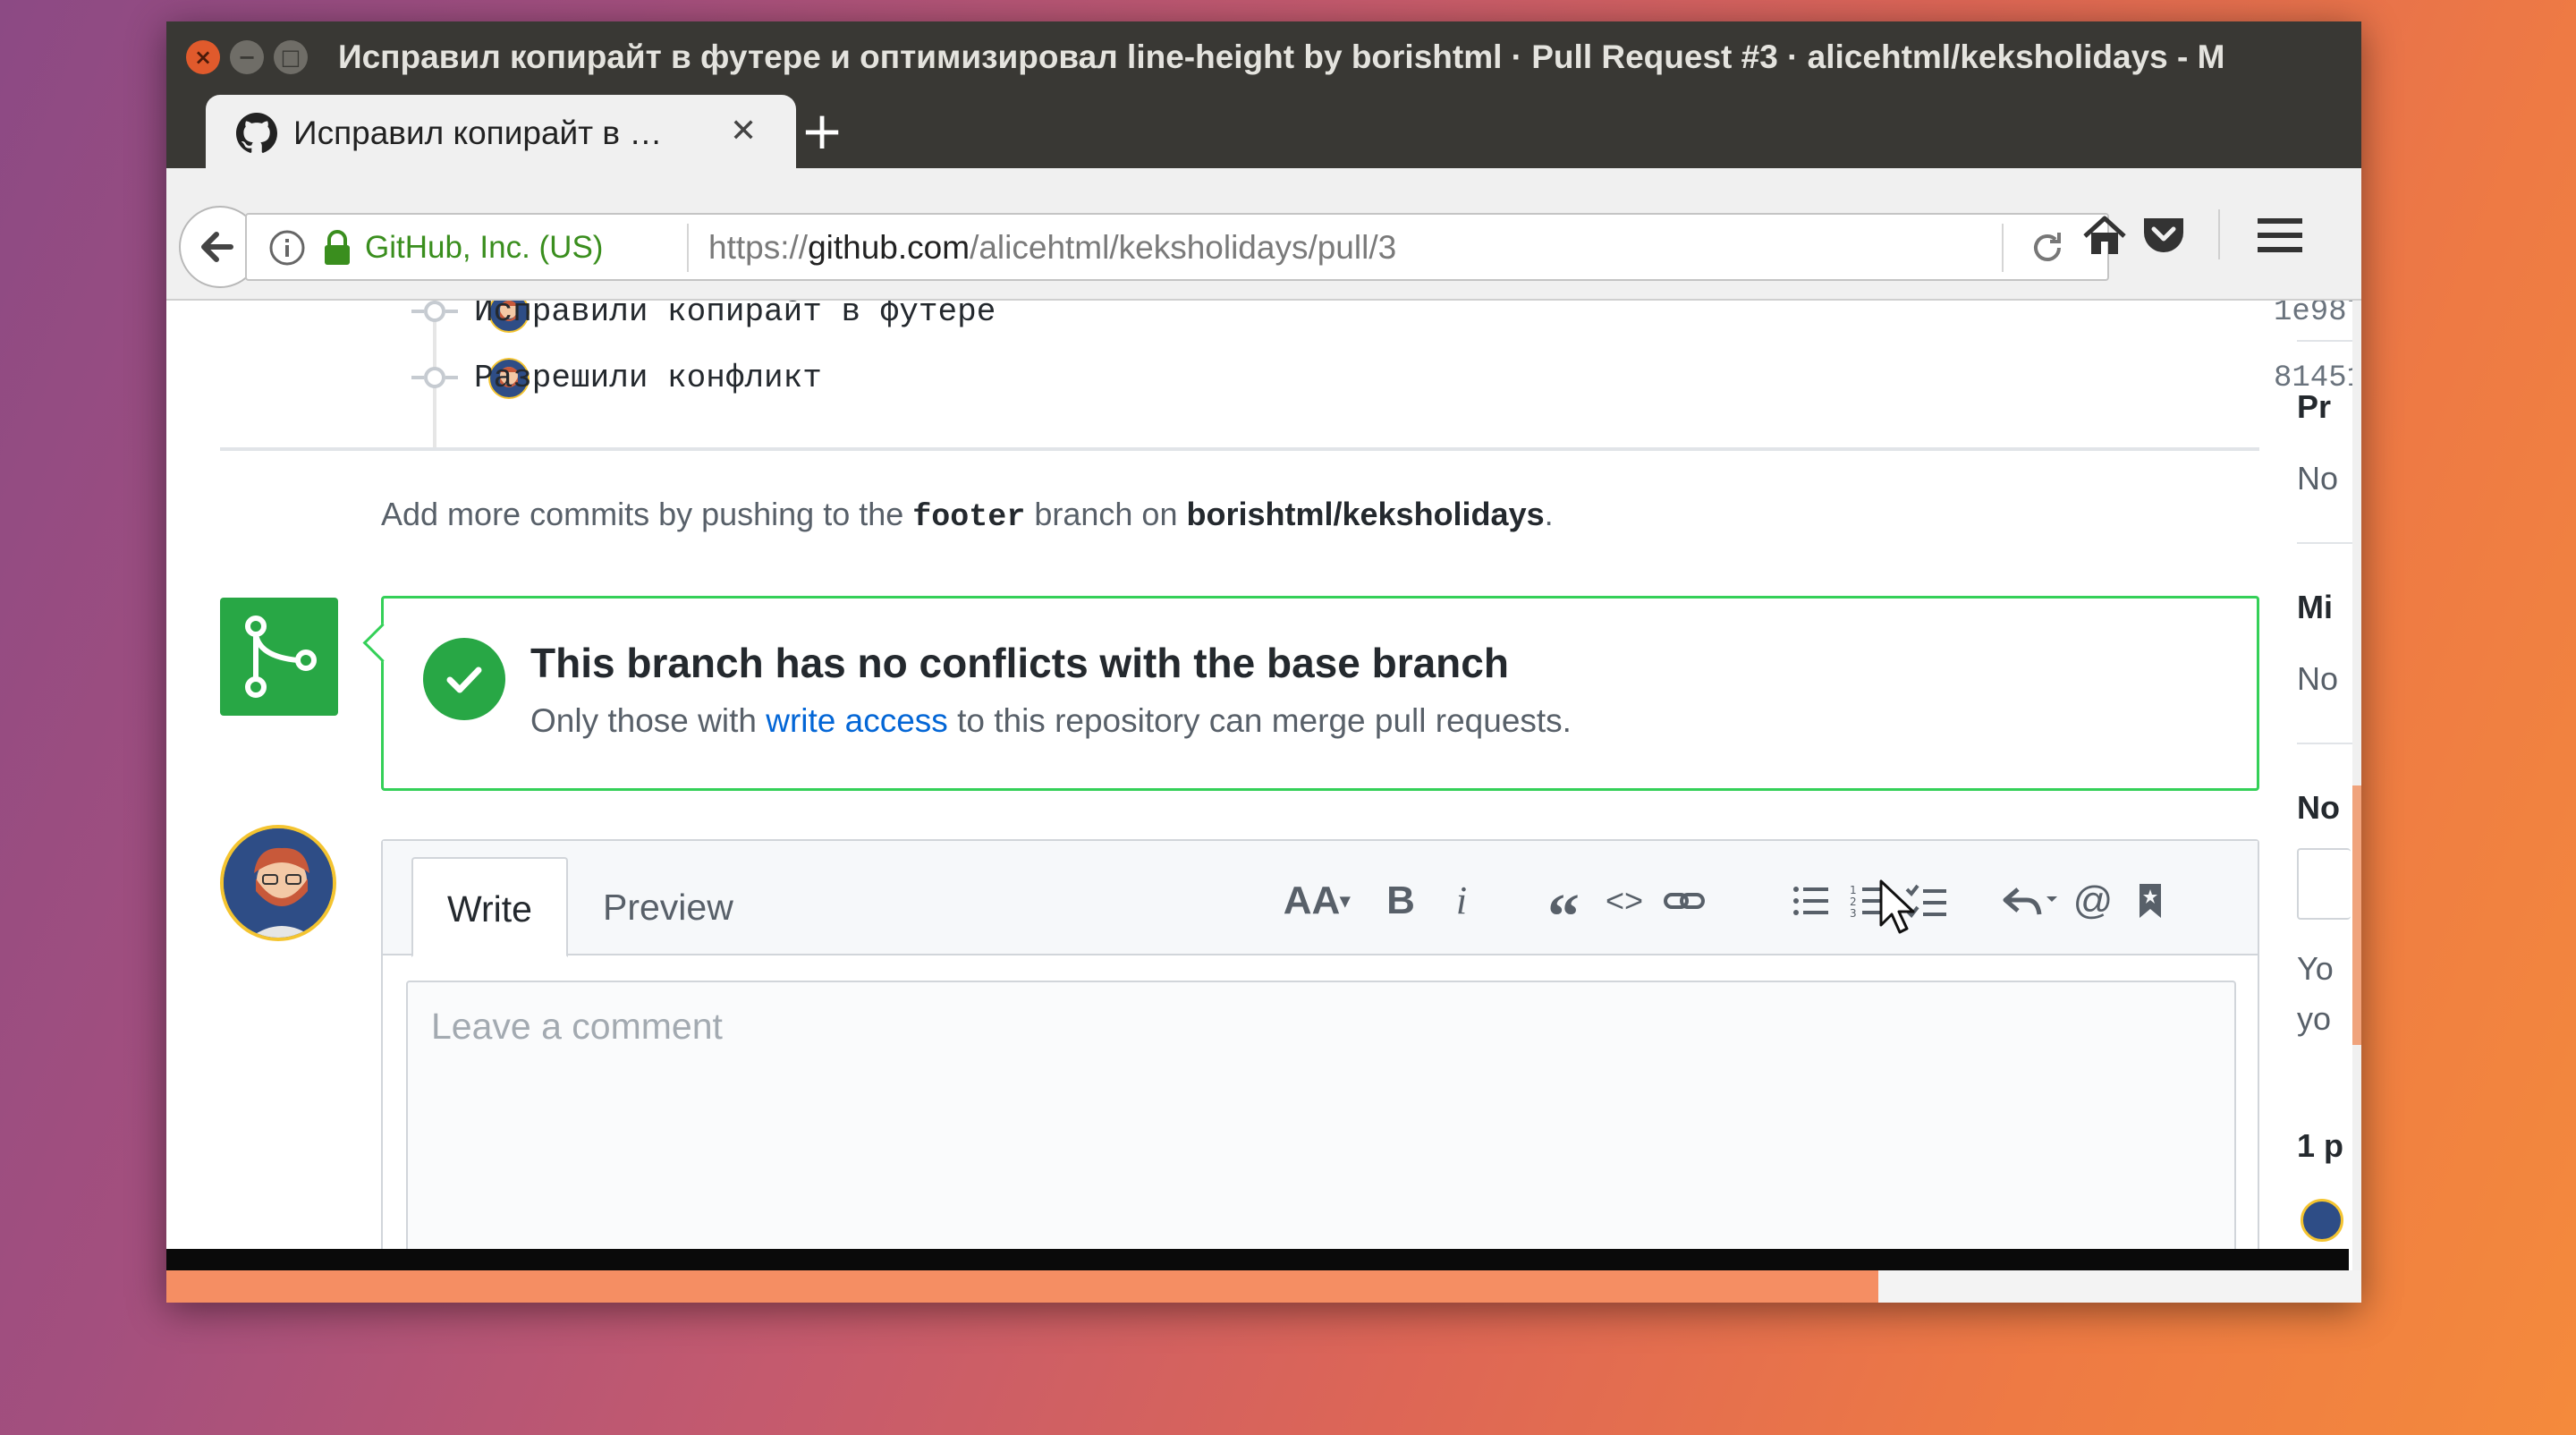 The height and width of the screenshot is (1435, 2576). I want to click on mention-icon: @, so click(2093, 901).